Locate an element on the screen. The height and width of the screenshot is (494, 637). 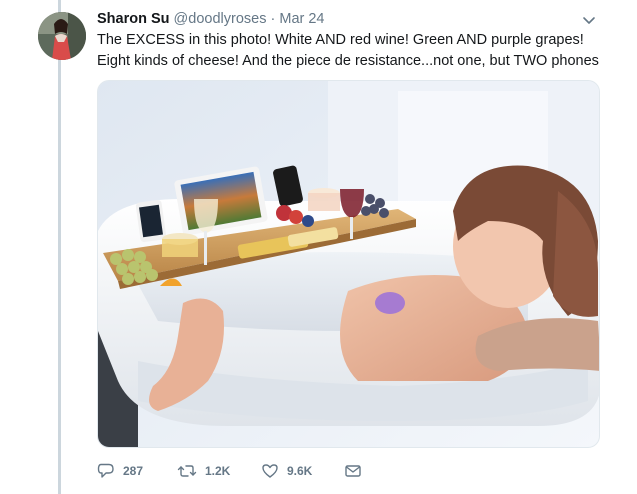
tweet-header: Sharon Su @doodlyroses · Mar 24 is located at coordinates (211, 19).